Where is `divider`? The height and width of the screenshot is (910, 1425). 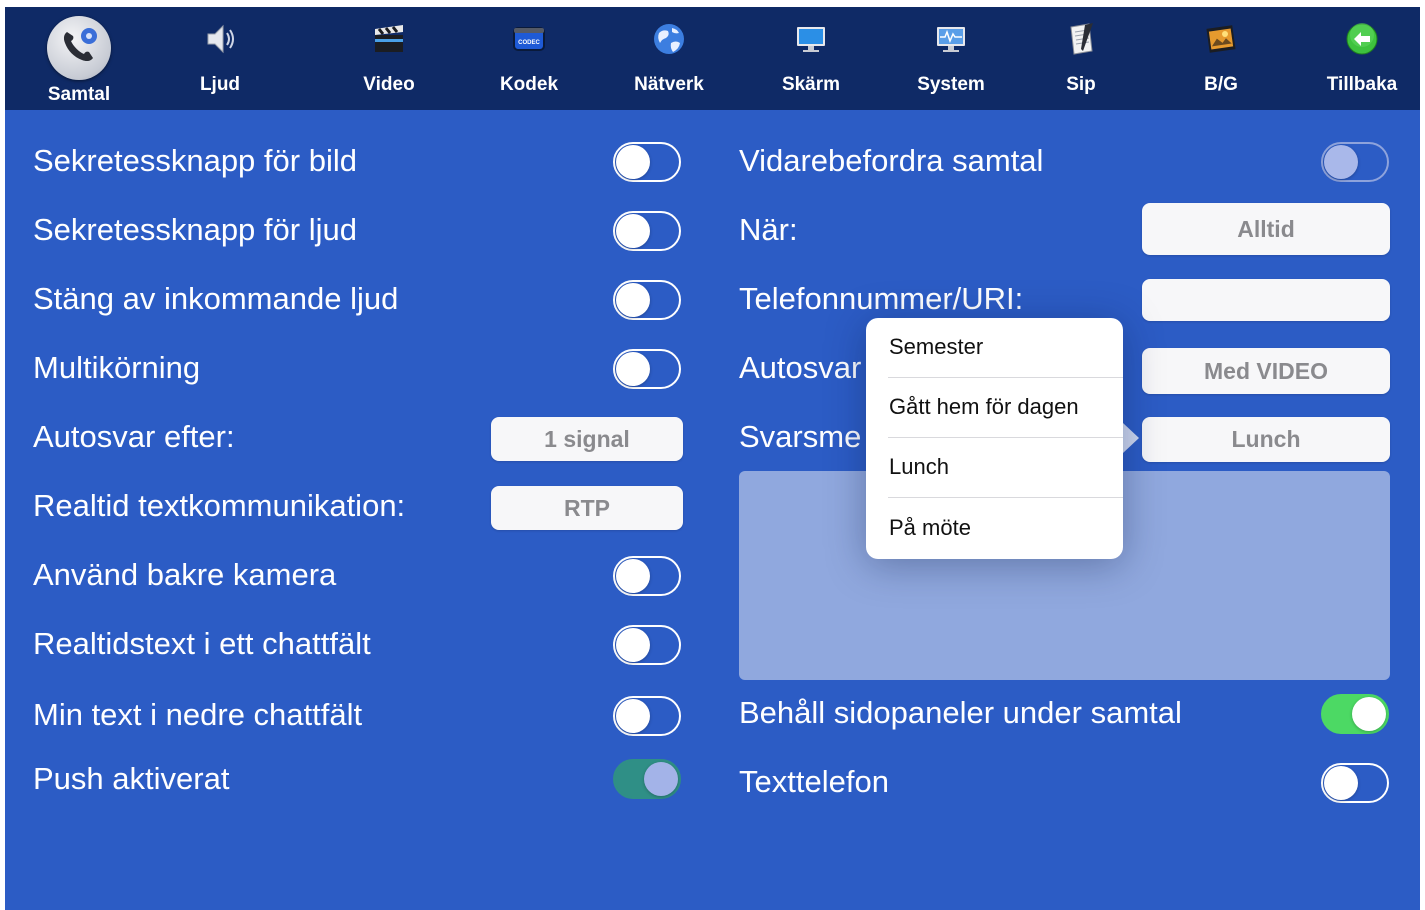
divider is located at coordinates (1005, 497).